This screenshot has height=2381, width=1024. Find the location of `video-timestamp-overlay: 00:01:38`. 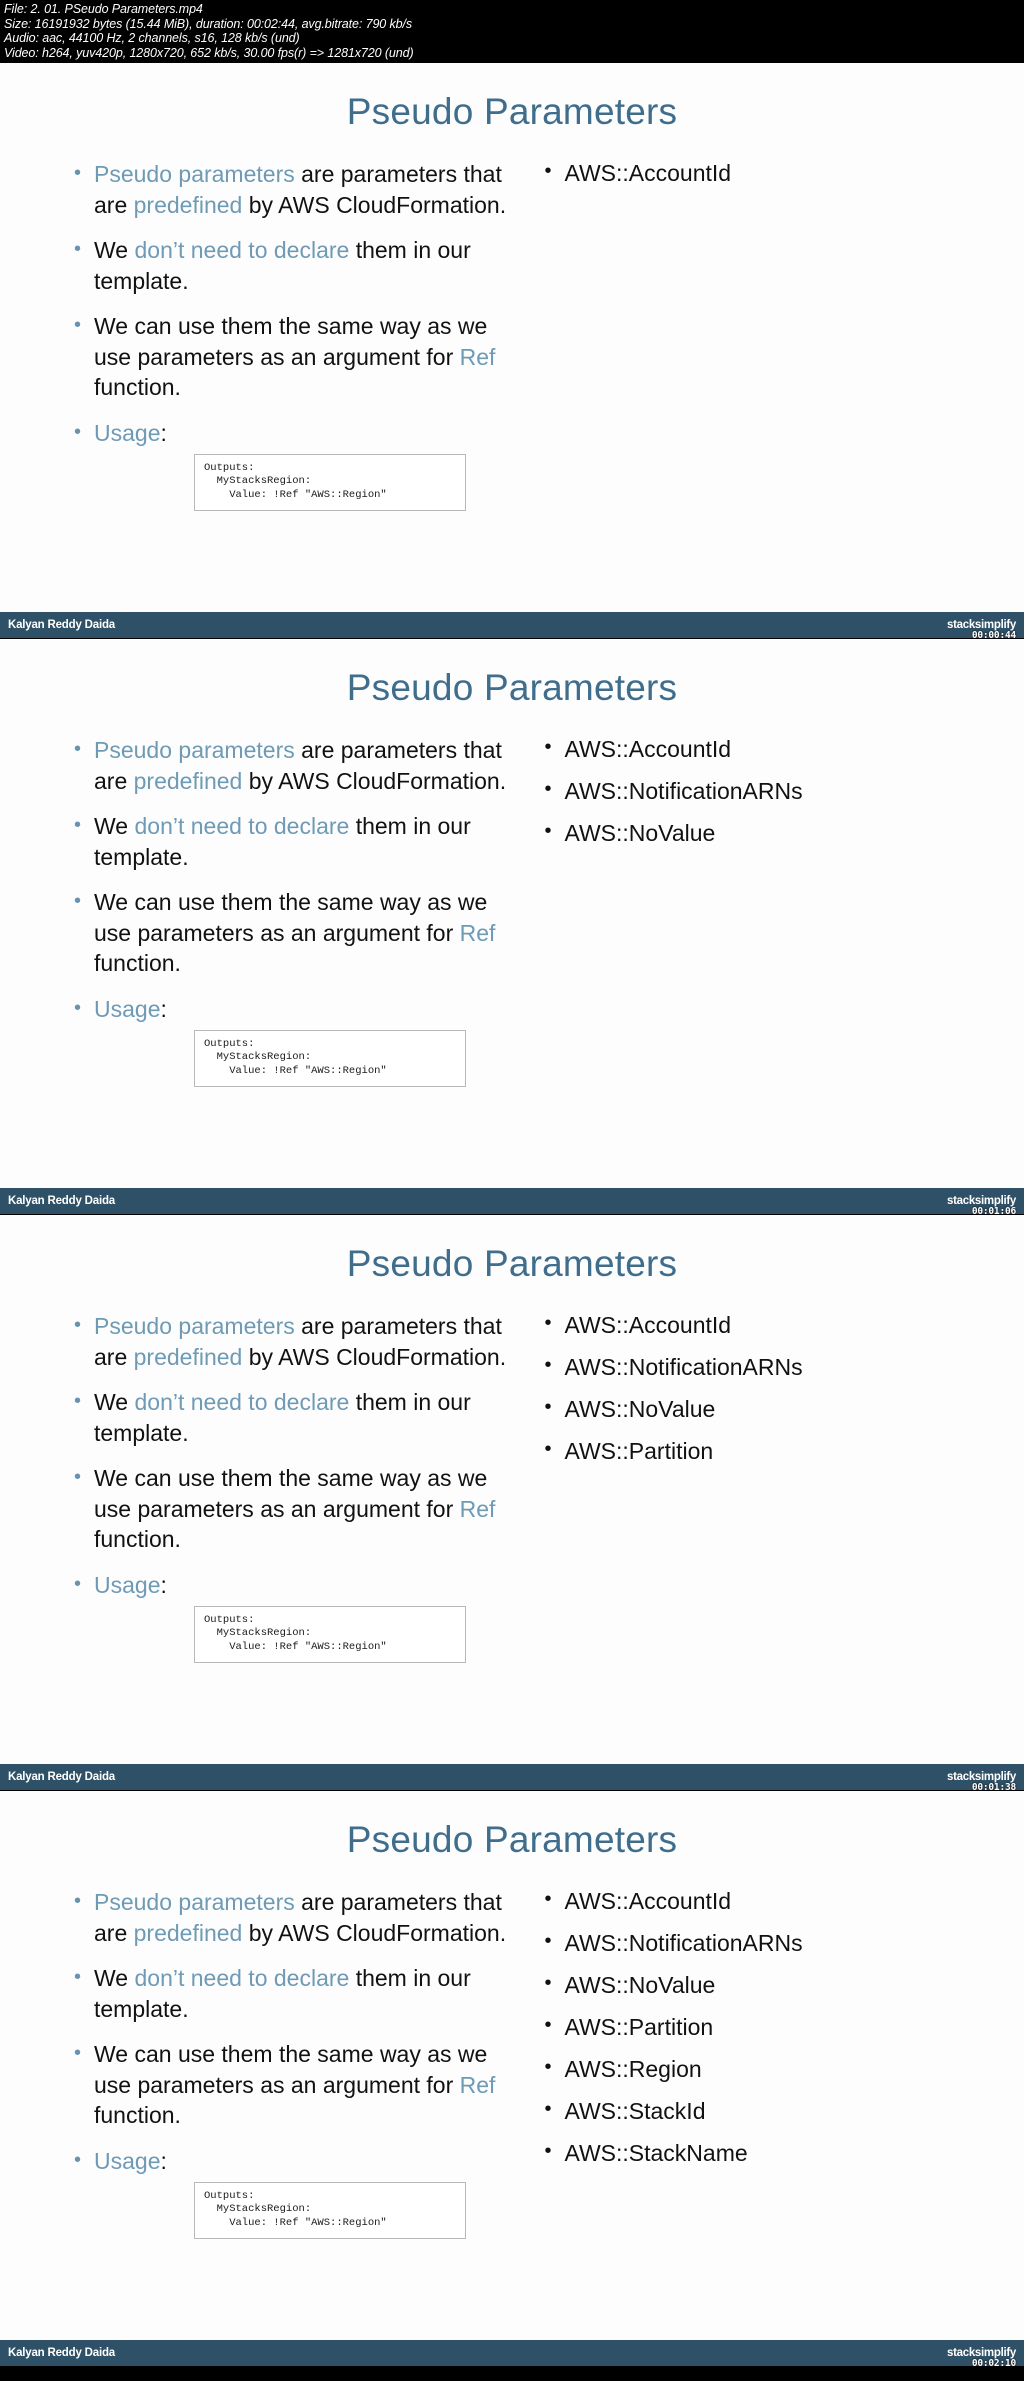

video-timestamp-overlay: 00:01:38 is located at coordinates (993, 1787).